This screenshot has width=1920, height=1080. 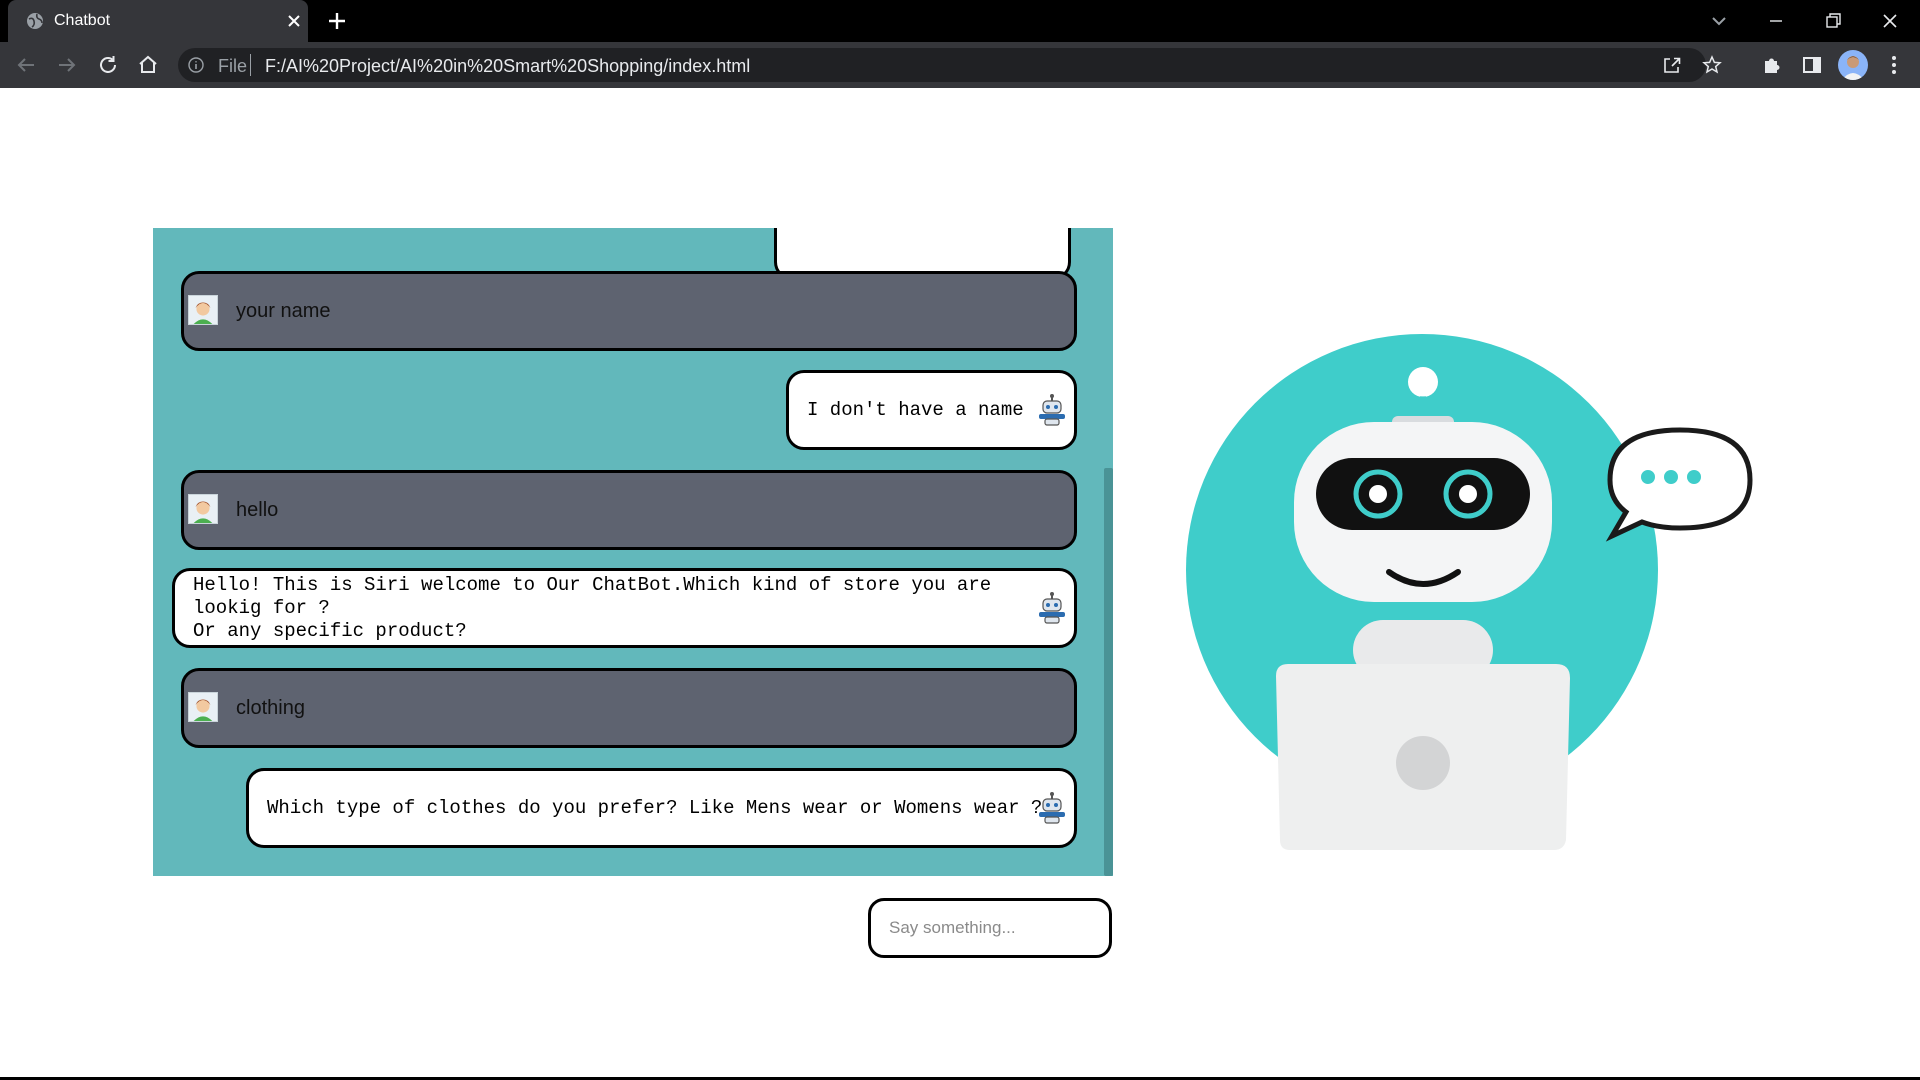 What do you see at coordinates (294, 21) in the screenshot?
I see `close-tab-icon` at bounding box center [294, 21].